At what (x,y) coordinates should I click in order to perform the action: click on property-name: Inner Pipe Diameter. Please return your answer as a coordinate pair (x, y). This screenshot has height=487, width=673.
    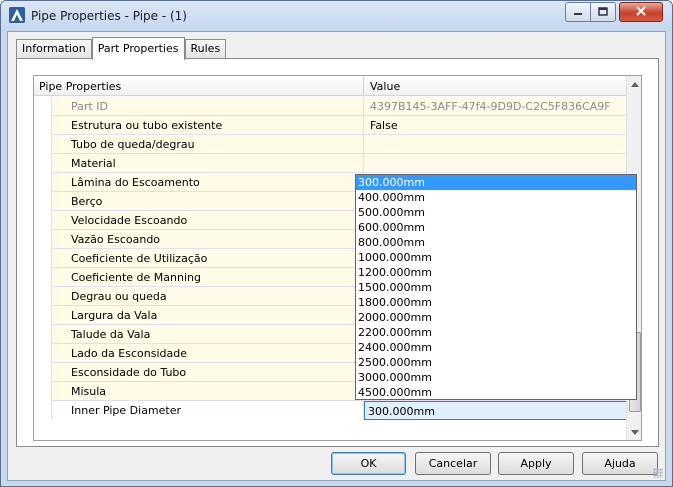
    Looking at the image, I should click on (207, 410).